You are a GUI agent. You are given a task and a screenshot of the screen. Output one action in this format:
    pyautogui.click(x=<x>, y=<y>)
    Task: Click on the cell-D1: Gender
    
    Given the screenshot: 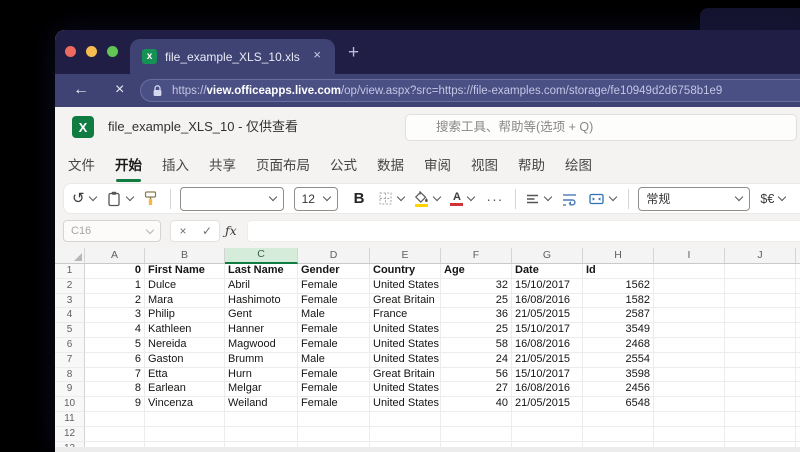 What is the action you would take?
    pyautogui.click(x=334, y=271)
    